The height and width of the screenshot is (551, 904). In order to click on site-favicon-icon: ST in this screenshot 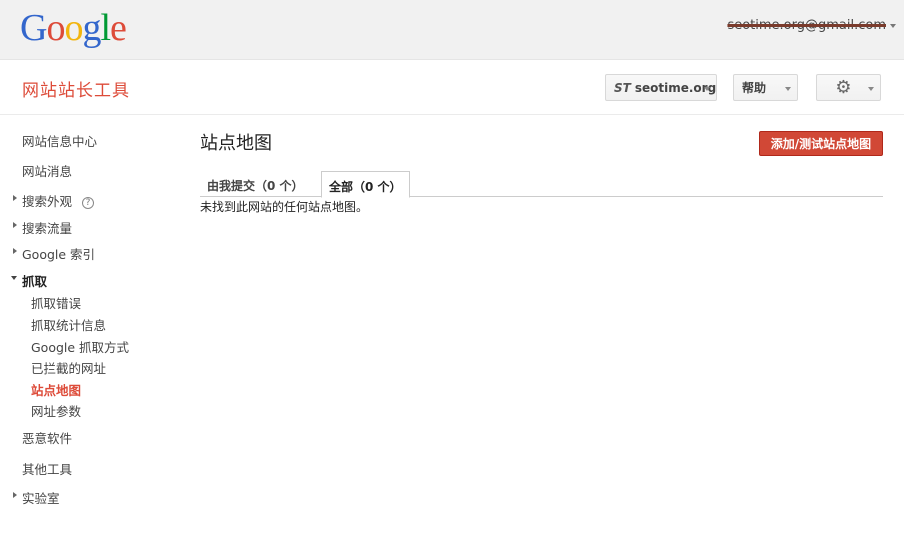, I will do `click(622, 87)`.